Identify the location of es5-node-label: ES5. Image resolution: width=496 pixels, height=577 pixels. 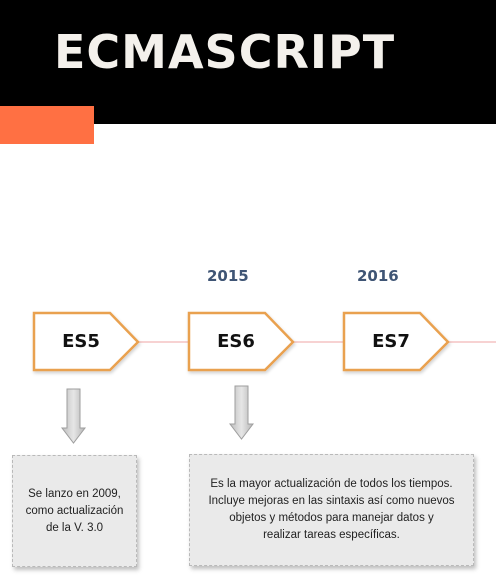
(81, 341).